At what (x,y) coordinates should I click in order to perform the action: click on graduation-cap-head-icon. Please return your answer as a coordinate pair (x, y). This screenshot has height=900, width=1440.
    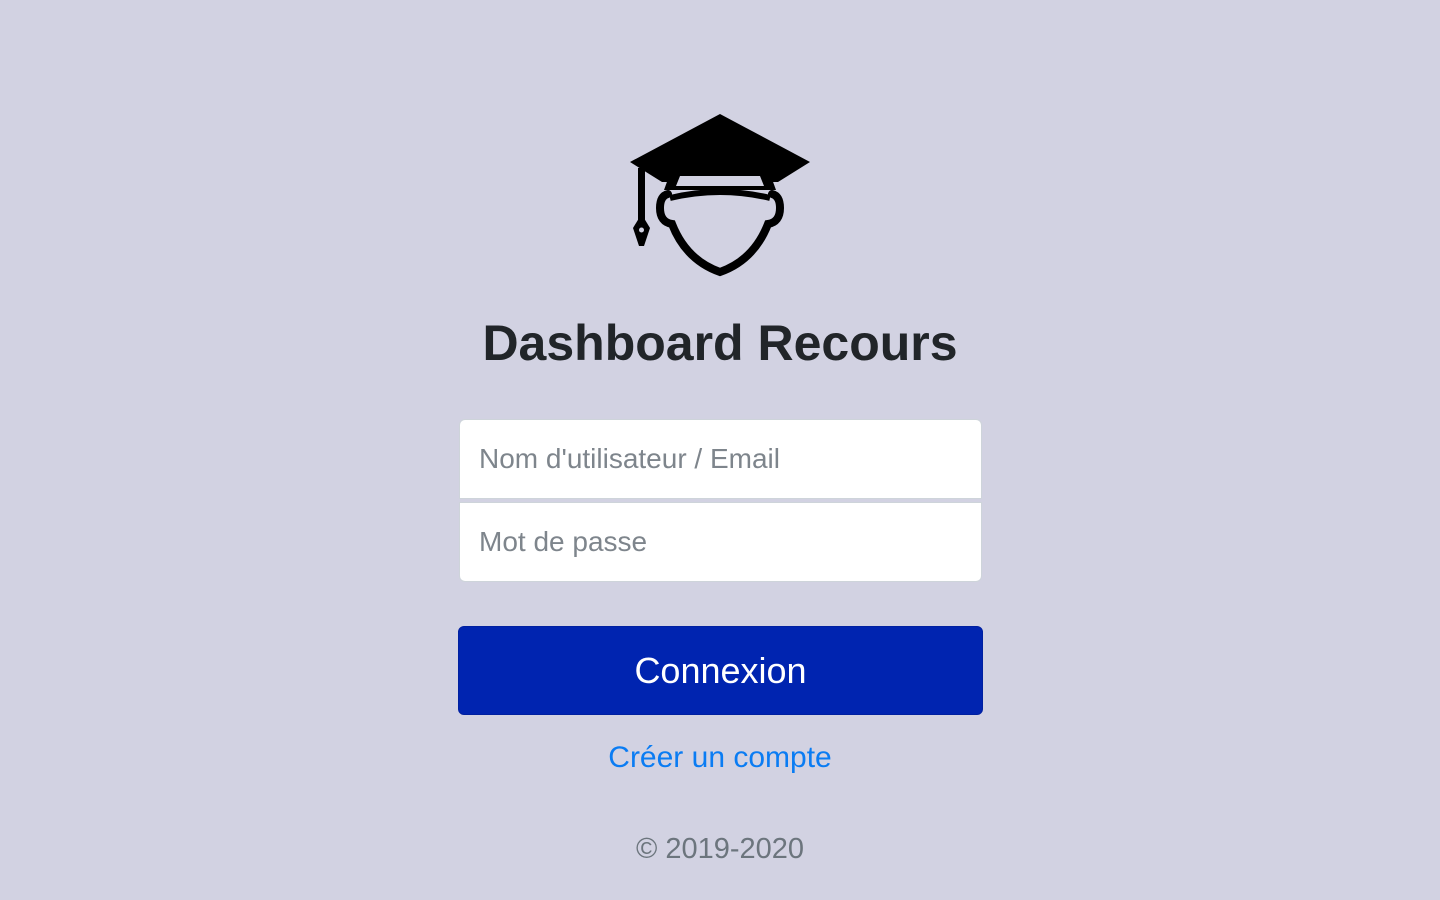
    Looking at the image, I should click on (720, 195).